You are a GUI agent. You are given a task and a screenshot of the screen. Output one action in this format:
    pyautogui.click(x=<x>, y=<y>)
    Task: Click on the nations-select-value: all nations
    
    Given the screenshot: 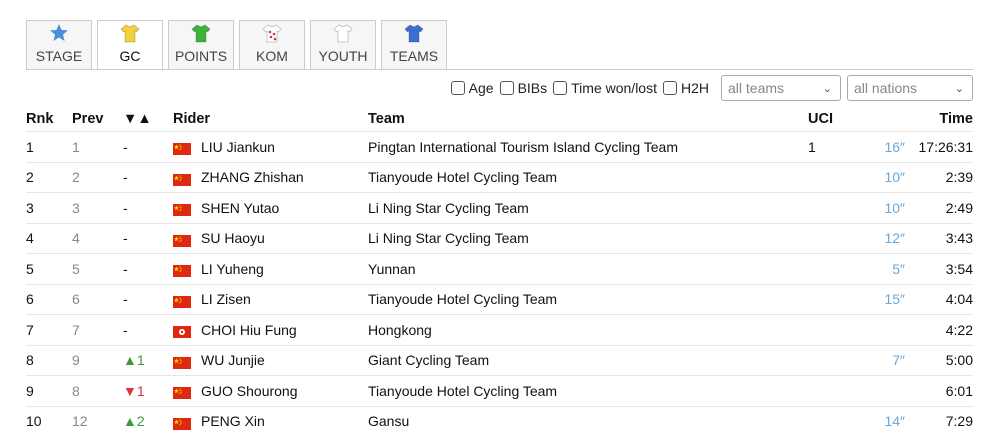 What is the action you would take?
    pyautogui.click(x=886, y=88)
    